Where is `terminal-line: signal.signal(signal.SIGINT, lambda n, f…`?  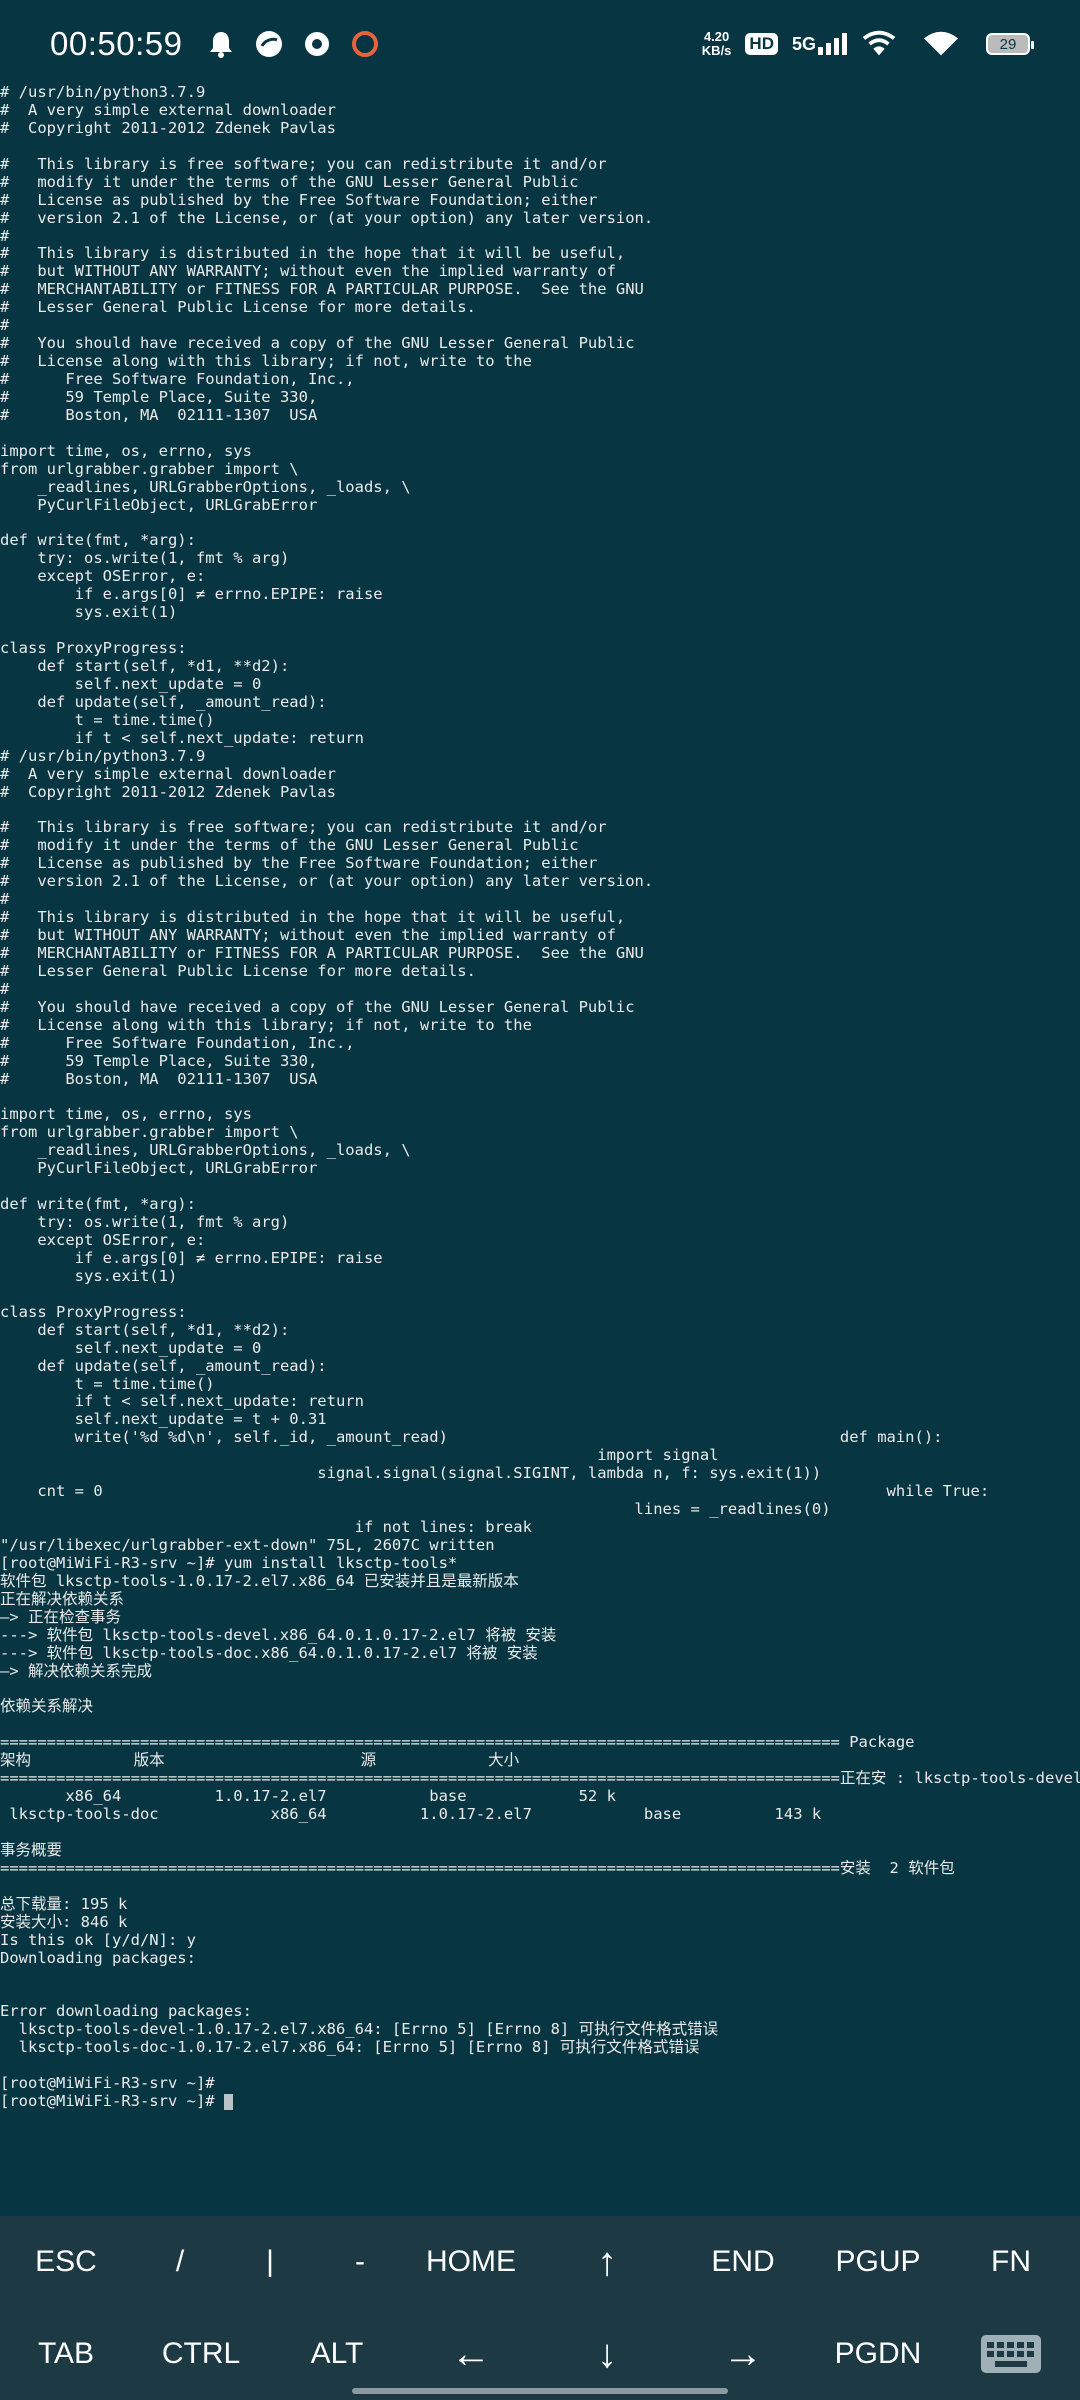
terminal-line: signal.signal(signal.SIGINT, lambda n, f… is located at coordinates (411, 1473).